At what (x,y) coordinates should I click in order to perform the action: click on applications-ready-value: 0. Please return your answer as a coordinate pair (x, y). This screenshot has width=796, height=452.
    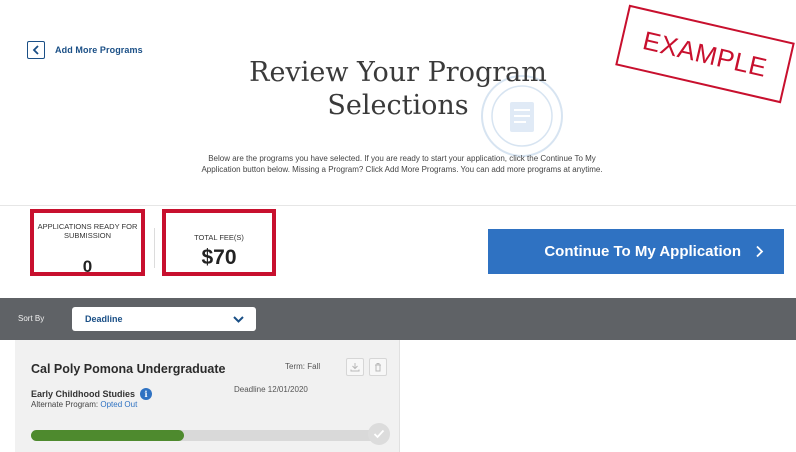
    Looking at the image, I should click on (87, 266).